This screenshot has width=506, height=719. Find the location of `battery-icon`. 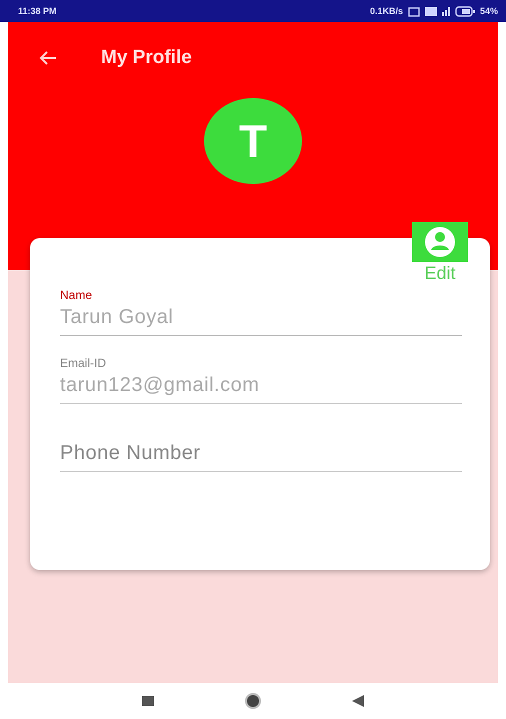

battery-icon is located at coordinates (464, 11).